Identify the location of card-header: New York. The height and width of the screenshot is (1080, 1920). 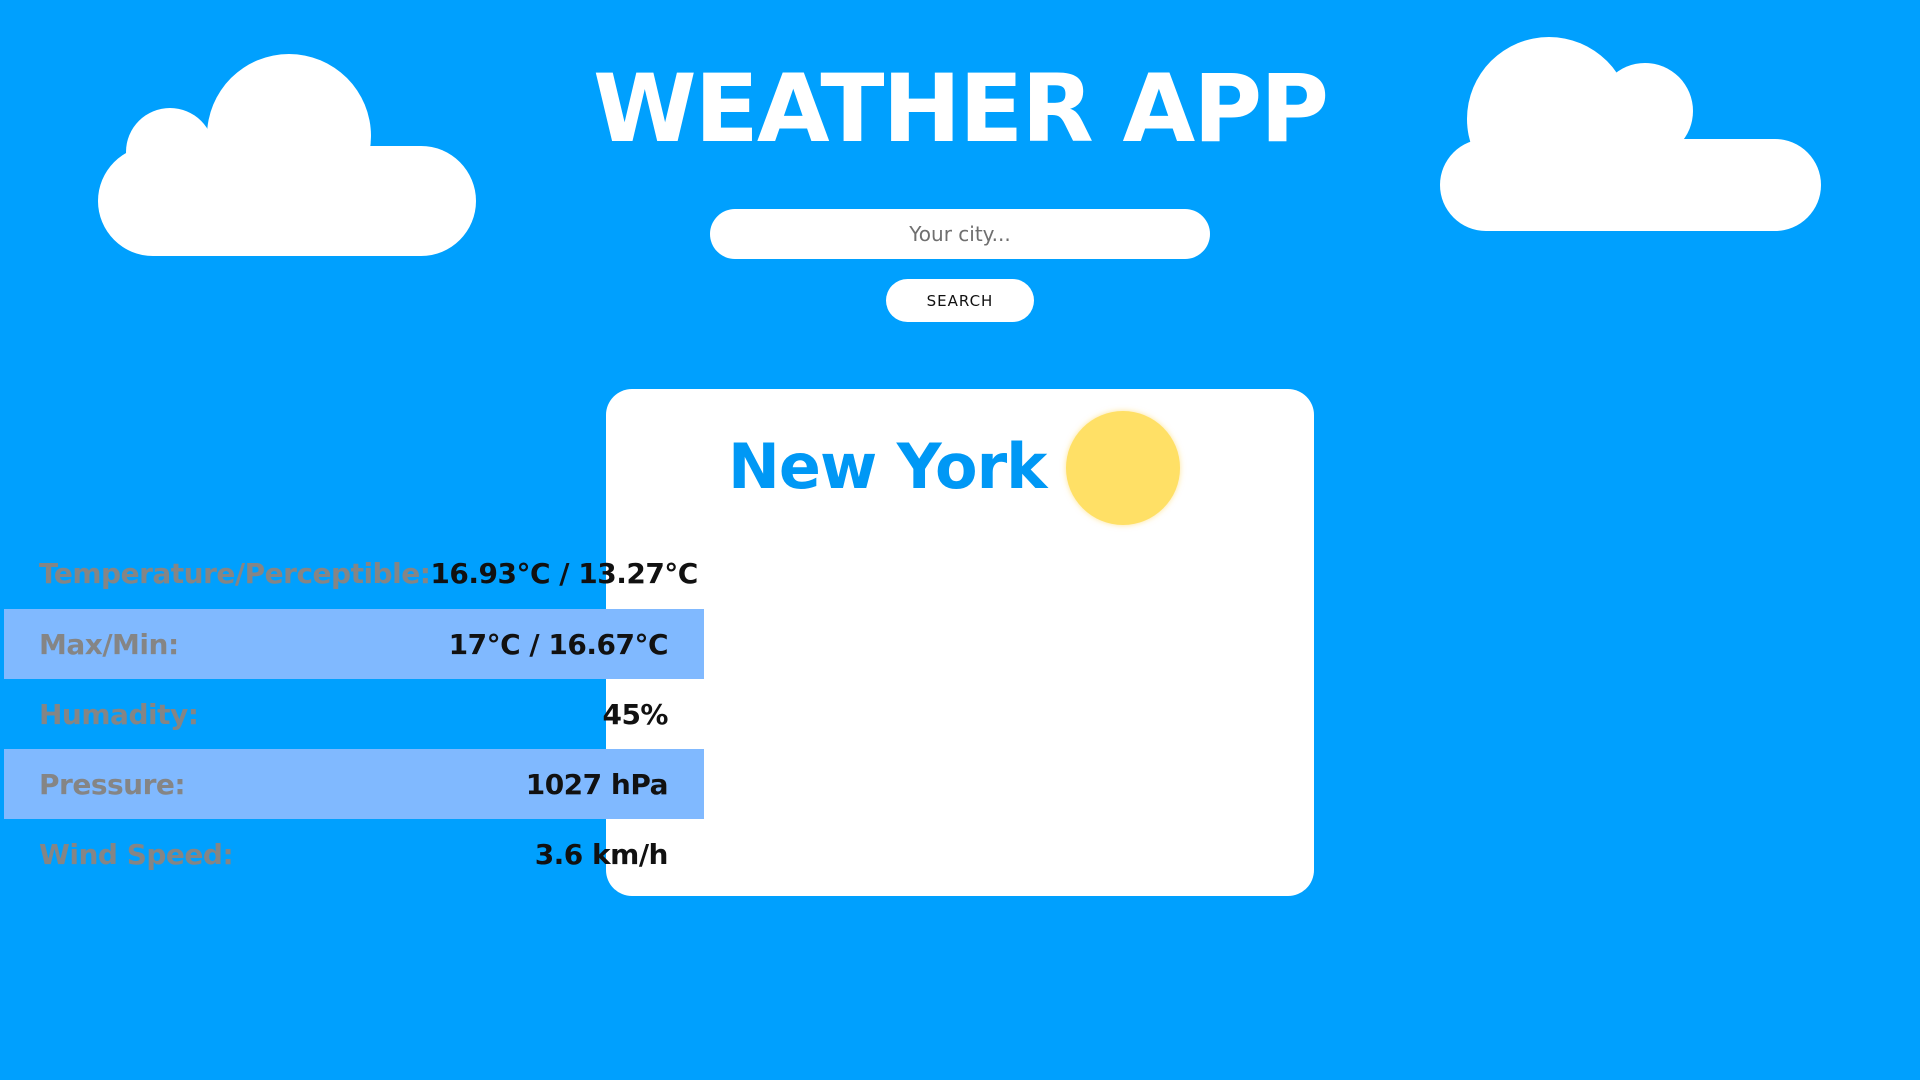
(960, 468).